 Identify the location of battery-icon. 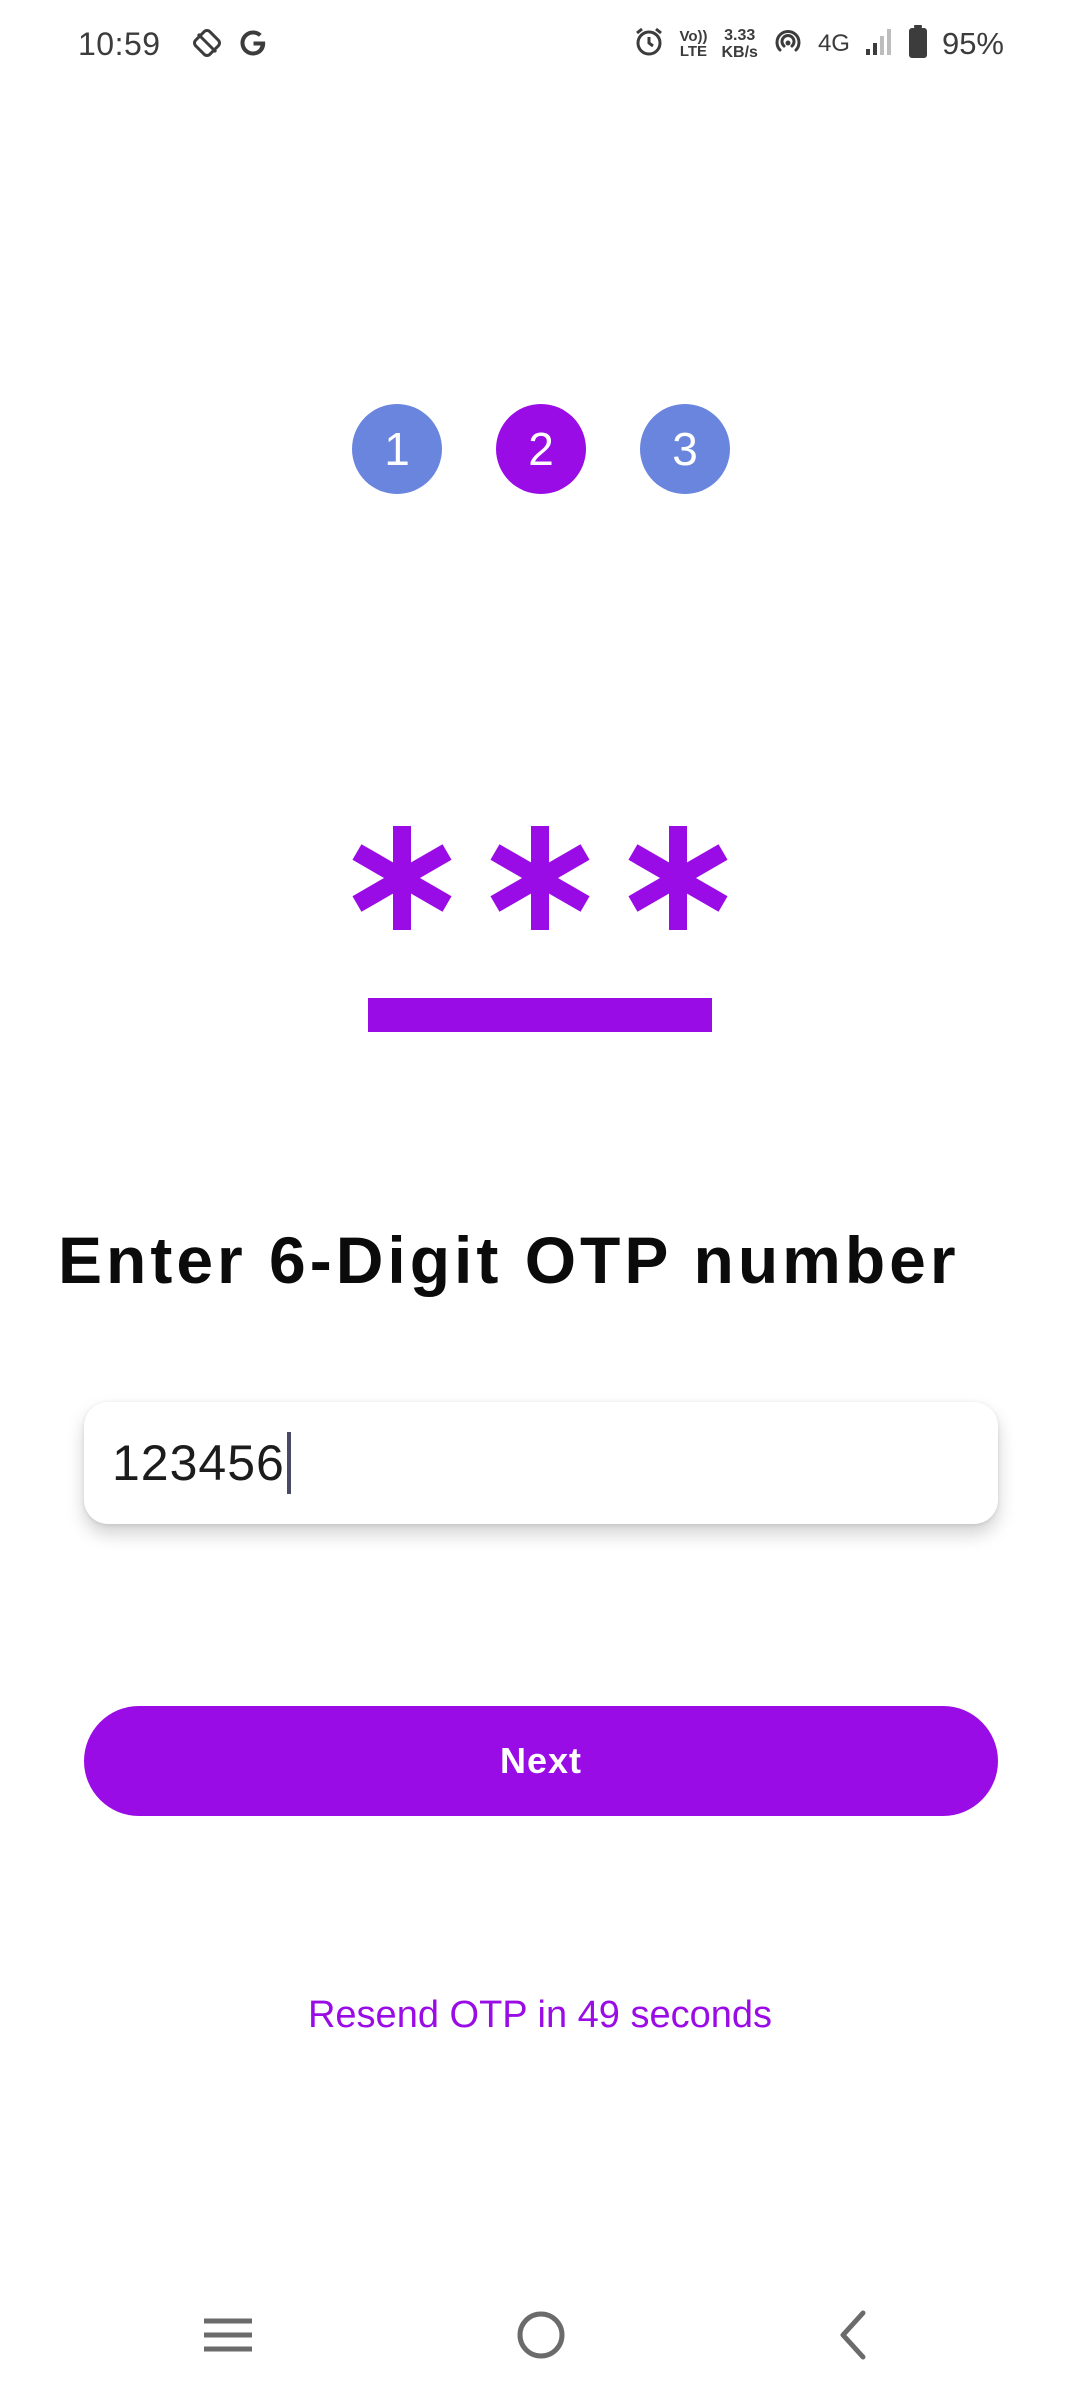
(918, 44).